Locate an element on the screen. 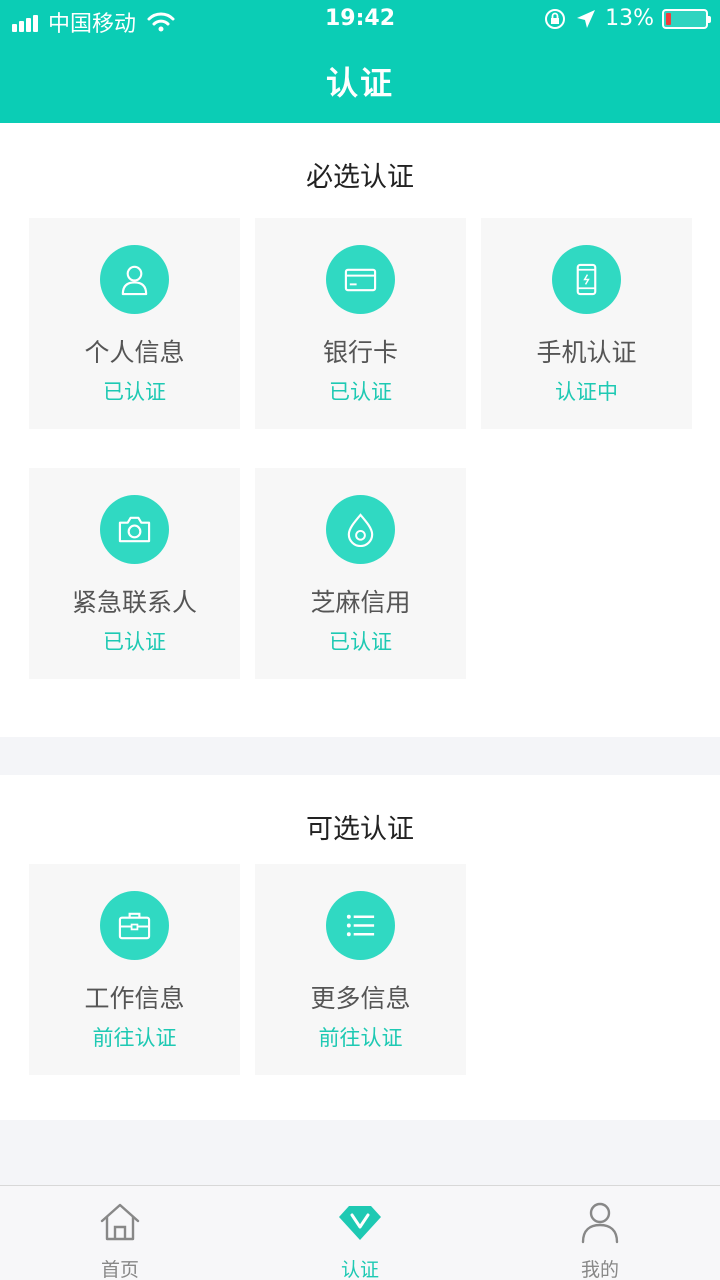 The width and height of the screenshot is (720, 1280). tab-profile: 我的 is located at coordinates (600, 1233).